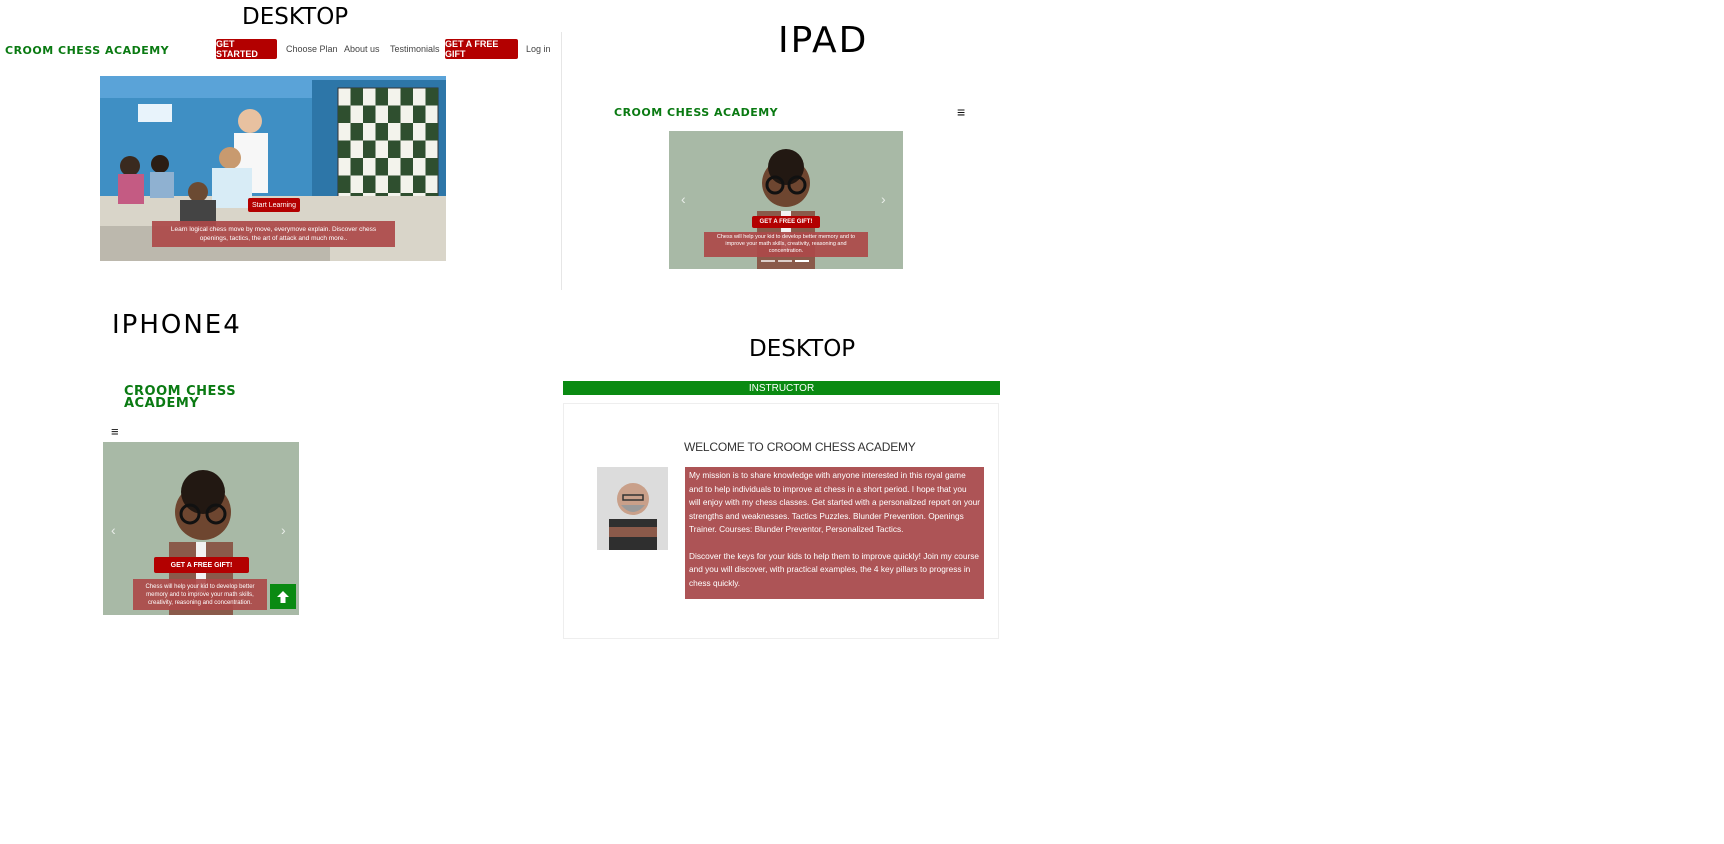 This screenshot has height=844, width=1724. What do you see at coordinates (823, 40) in the screenshot?
I see `ipad-label: IPAD` at bounding box center [823, 40].